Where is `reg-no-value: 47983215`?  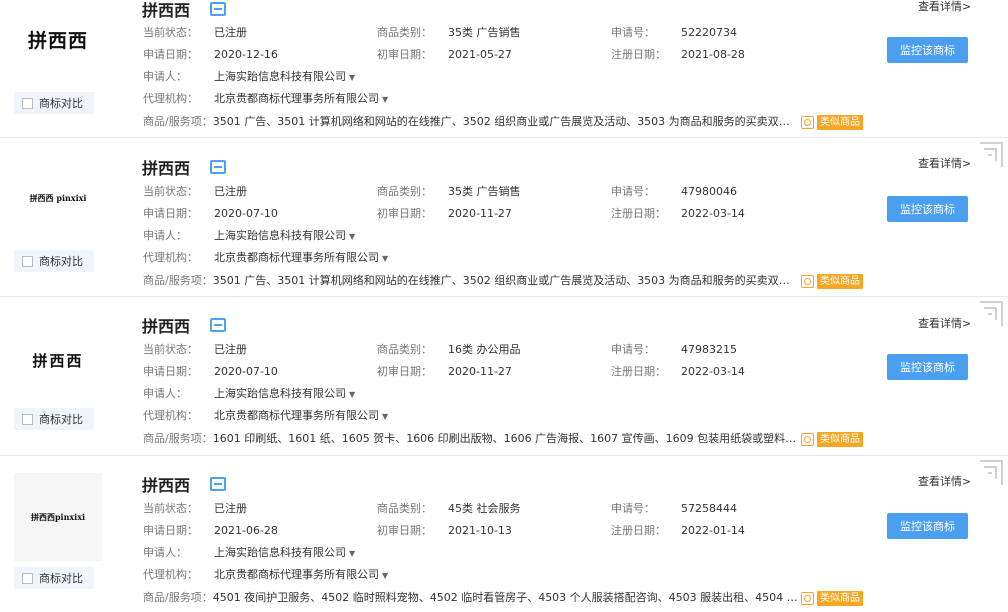
reg-no-value: 47983215 is located at coordinates (709, 349).